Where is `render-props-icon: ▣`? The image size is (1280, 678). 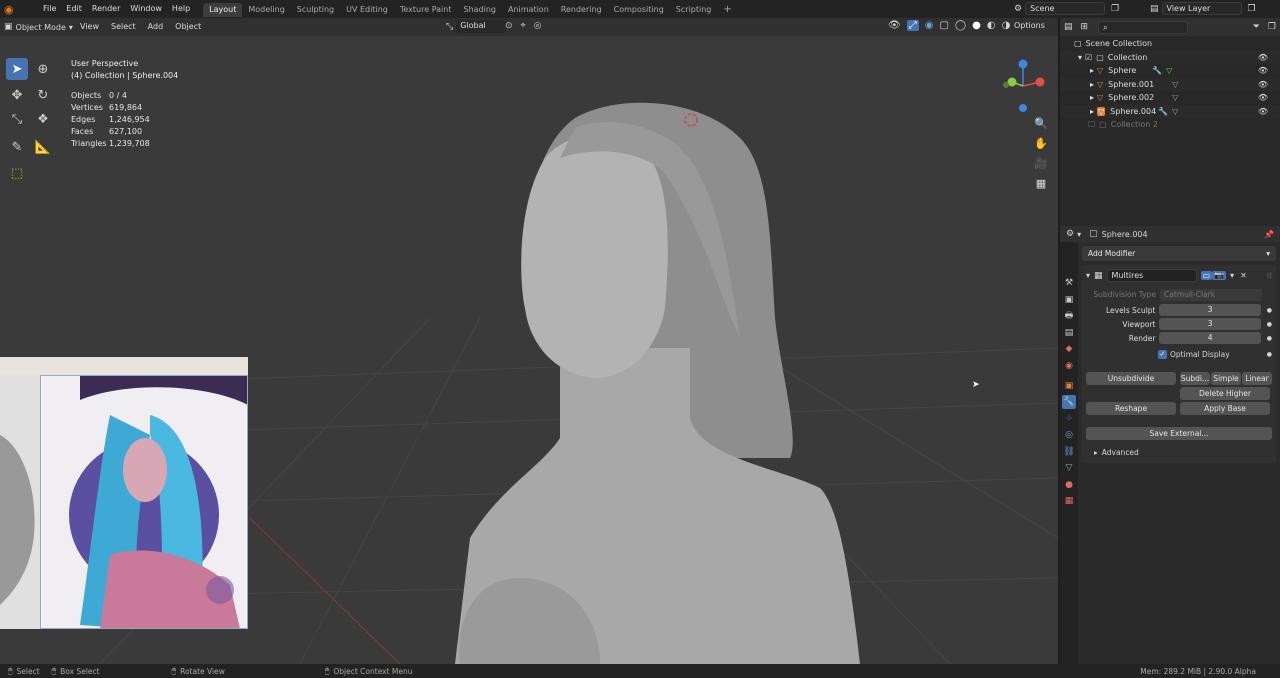 render-props-icon: ▣ is located at coordinates (1069, 300).